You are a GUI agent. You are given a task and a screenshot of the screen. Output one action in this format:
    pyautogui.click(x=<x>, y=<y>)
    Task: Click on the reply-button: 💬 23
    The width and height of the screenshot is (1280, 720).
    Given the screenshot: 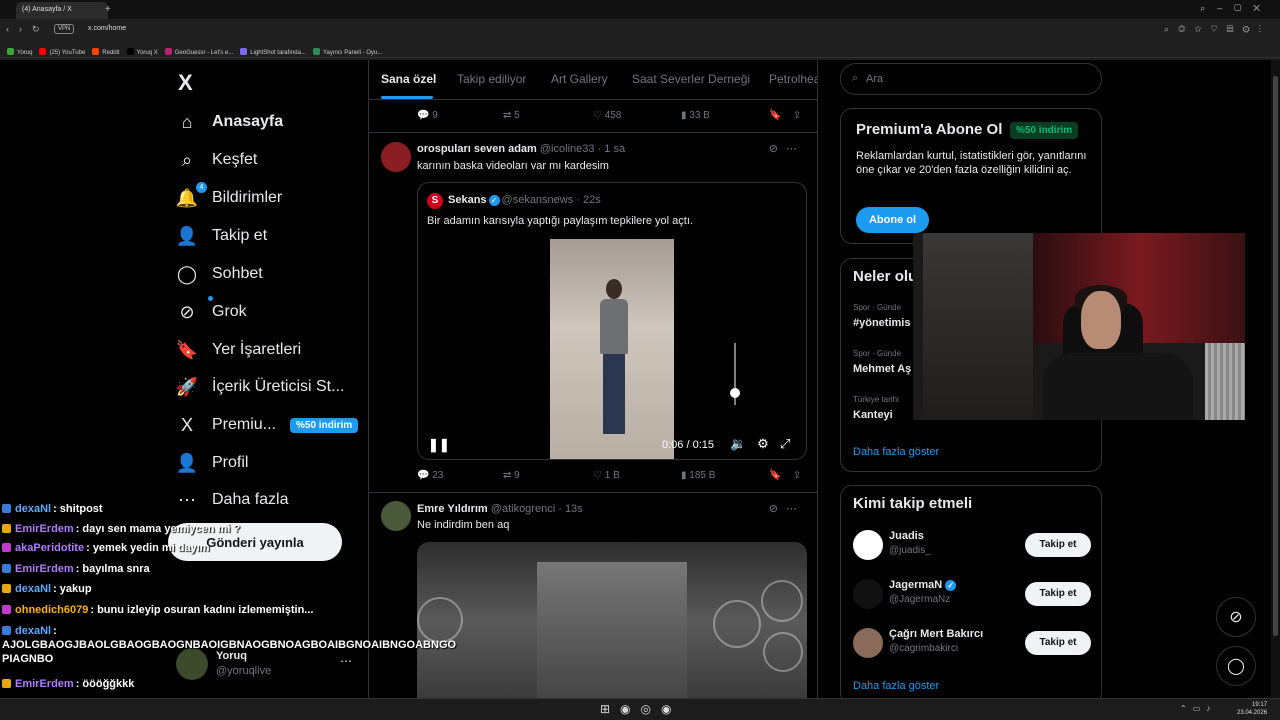 What is the action you would take?
    pyautogui.click(x=430, y=475)
    